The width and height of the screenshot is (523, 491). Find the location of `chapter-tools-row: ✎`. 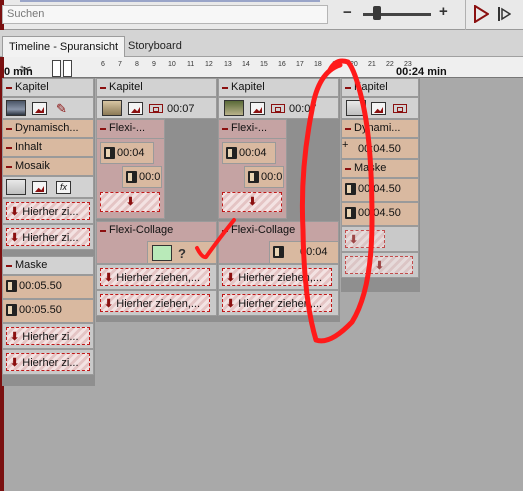

chapter-tools-row: ✎ is located at coordinates (48, 108).